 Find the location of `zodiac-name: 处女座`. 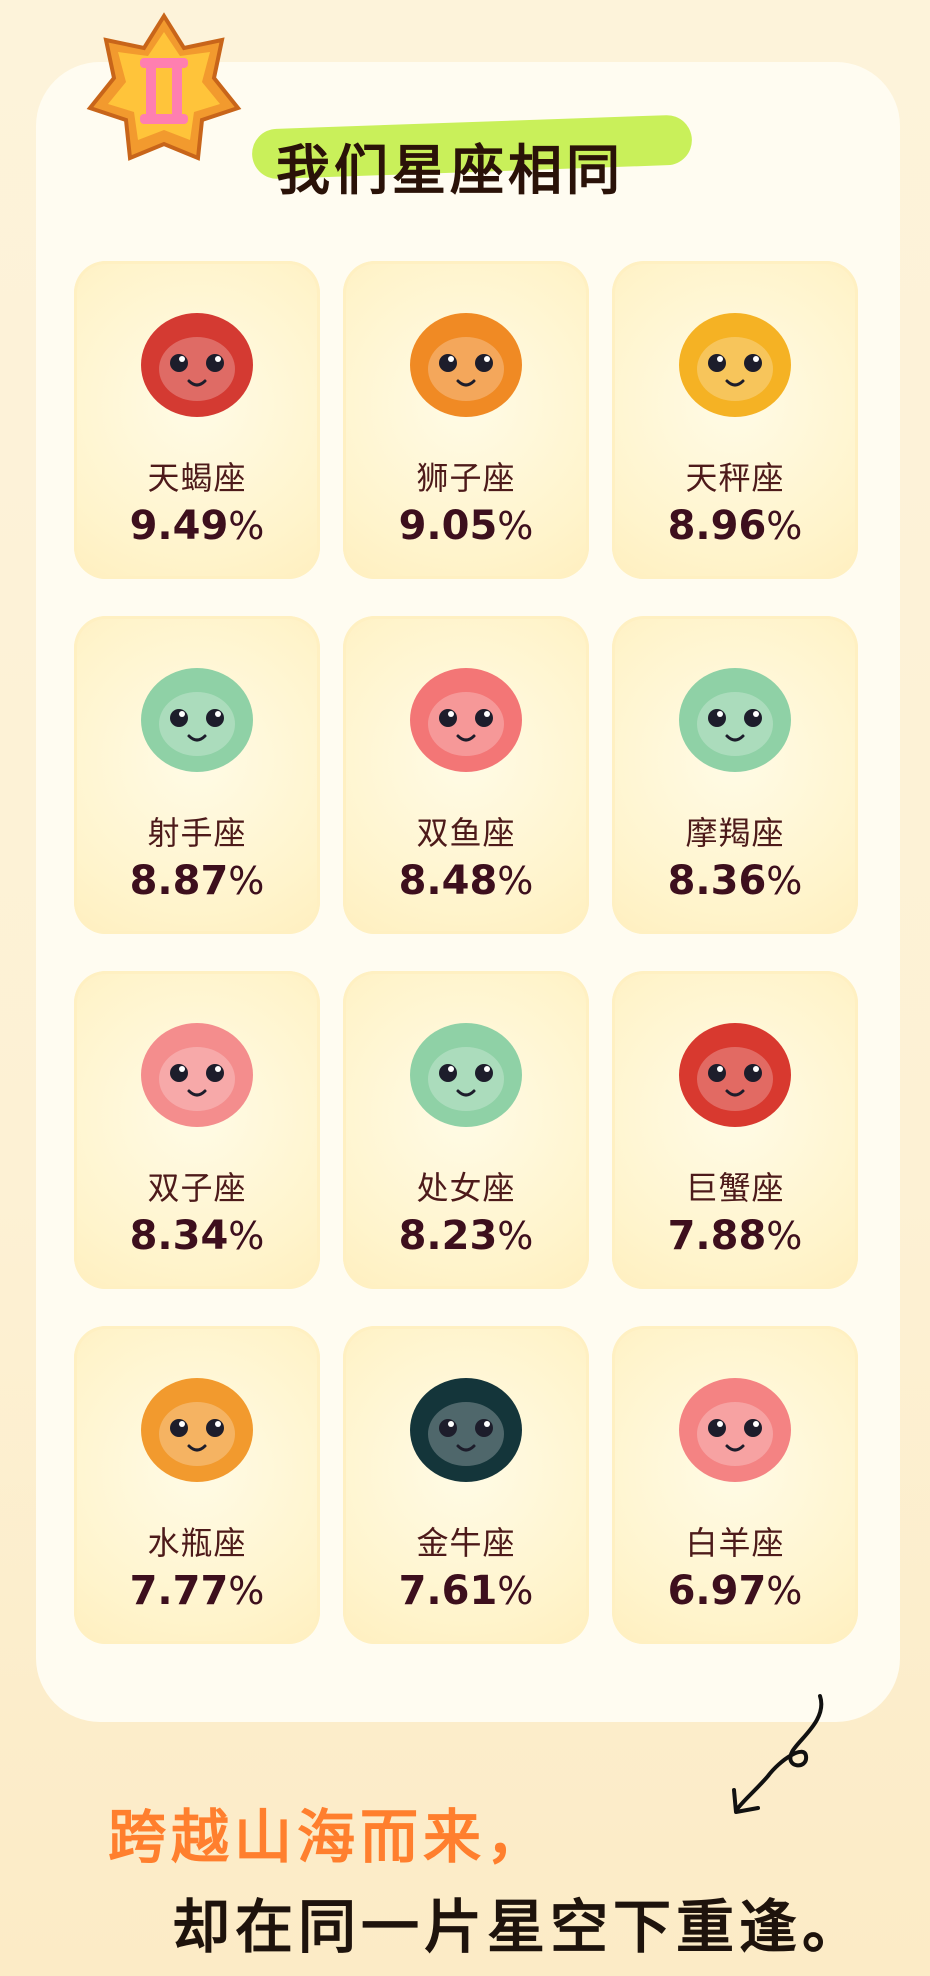

zodiac-name: 处女座 is located at coordinates (466, 1188).